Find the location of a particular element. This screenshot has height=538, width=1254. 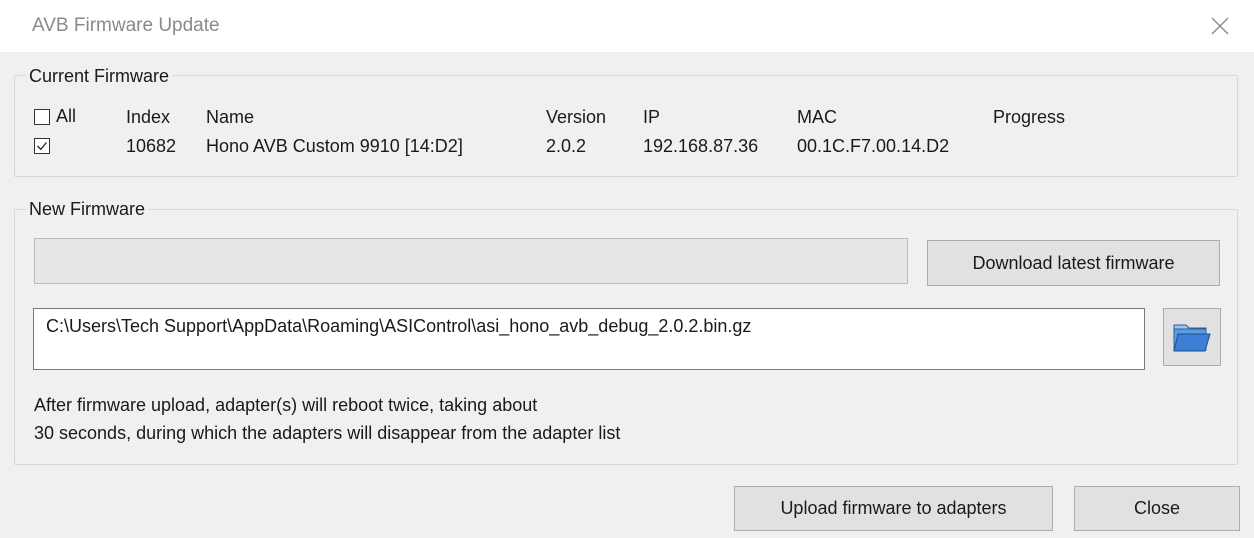

close-label: Close is located at coordinates (1157, 508).